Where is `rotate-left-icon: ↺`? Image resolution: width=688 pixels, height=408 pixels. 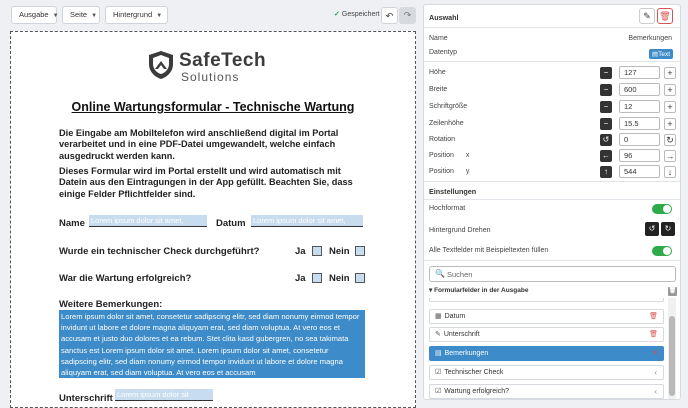 rotate-left-icon: ↺ is located at coordinates (606, 139).